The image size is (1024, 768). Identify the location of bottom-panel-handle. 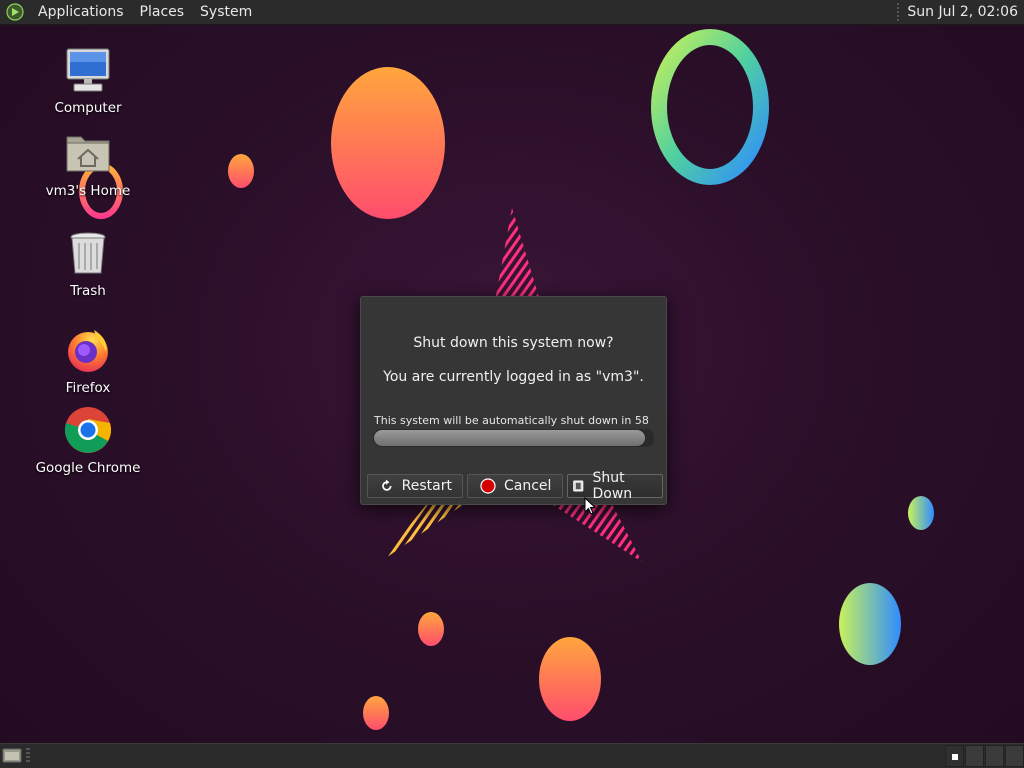
(28, 756).